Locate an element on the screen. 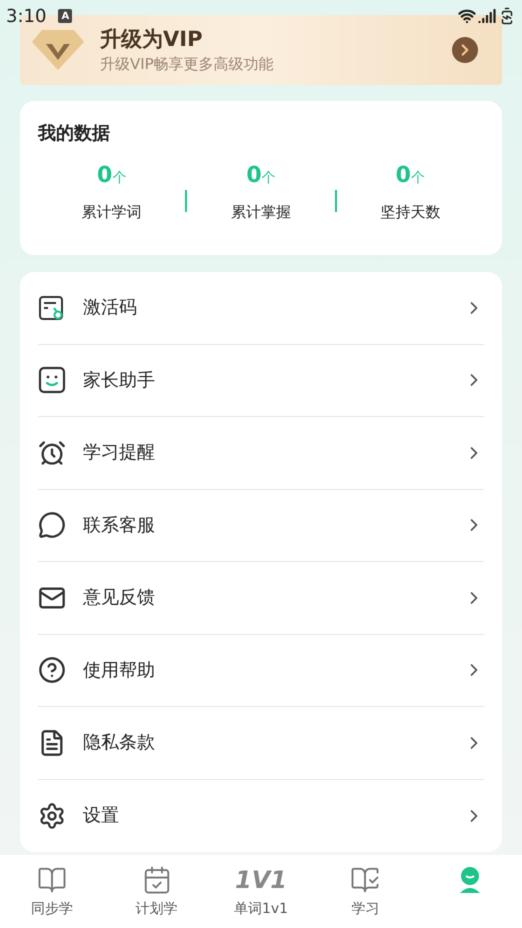 The image size is (522, 928). menu-item: 使用帮助 is located at coordinates (261, 670).